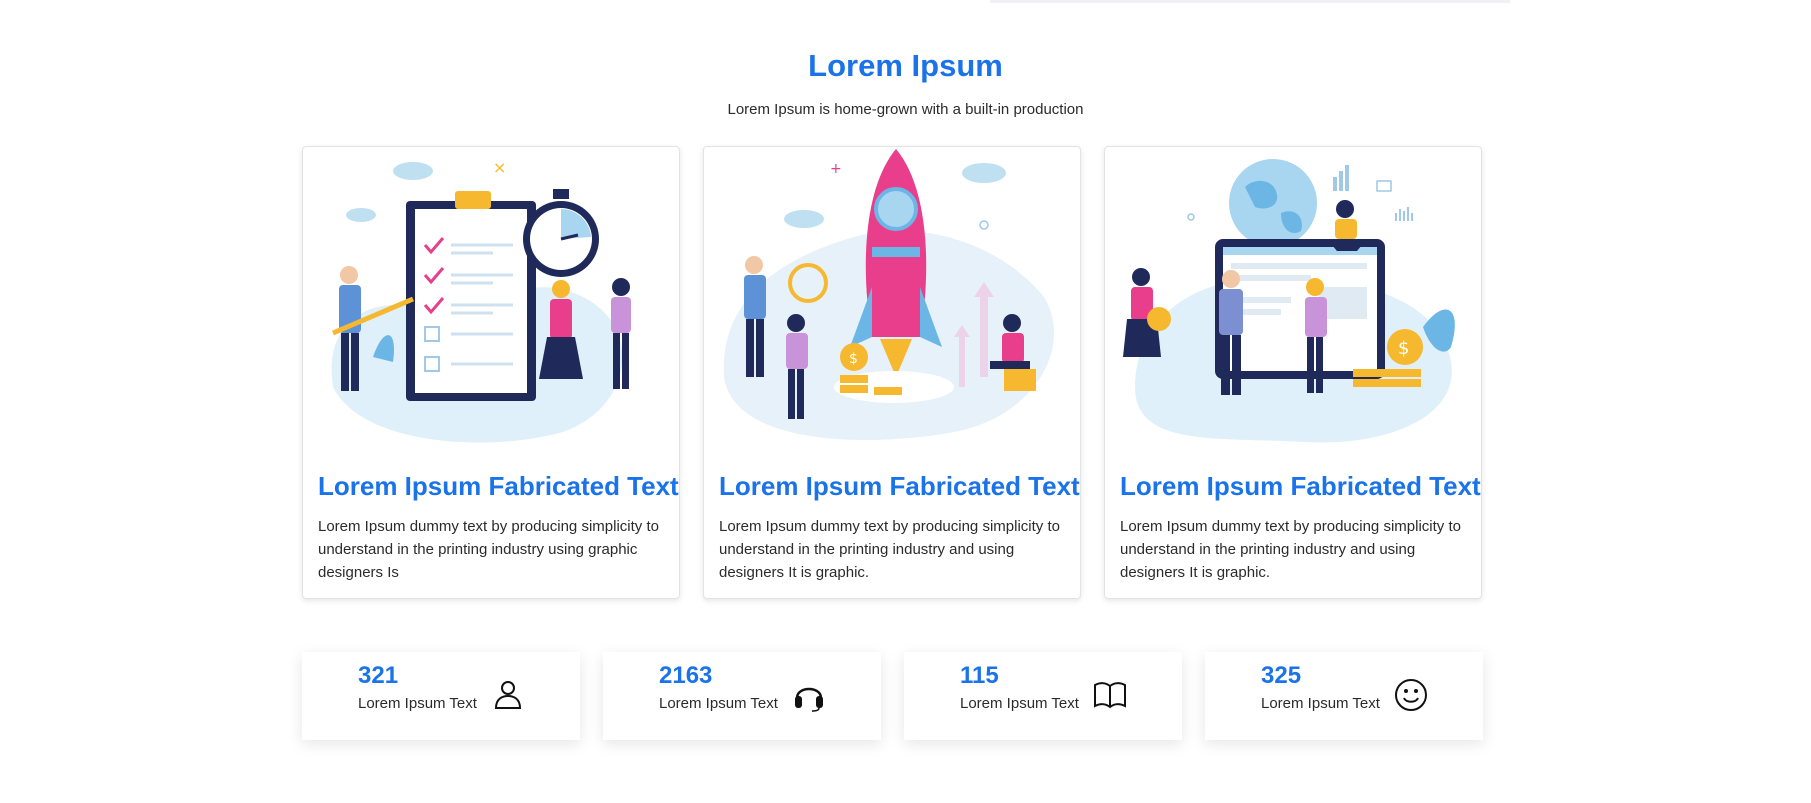 The width and height of the screenshot is (1811, 803). I want to click on stat-value: 115, so click(979, 675).